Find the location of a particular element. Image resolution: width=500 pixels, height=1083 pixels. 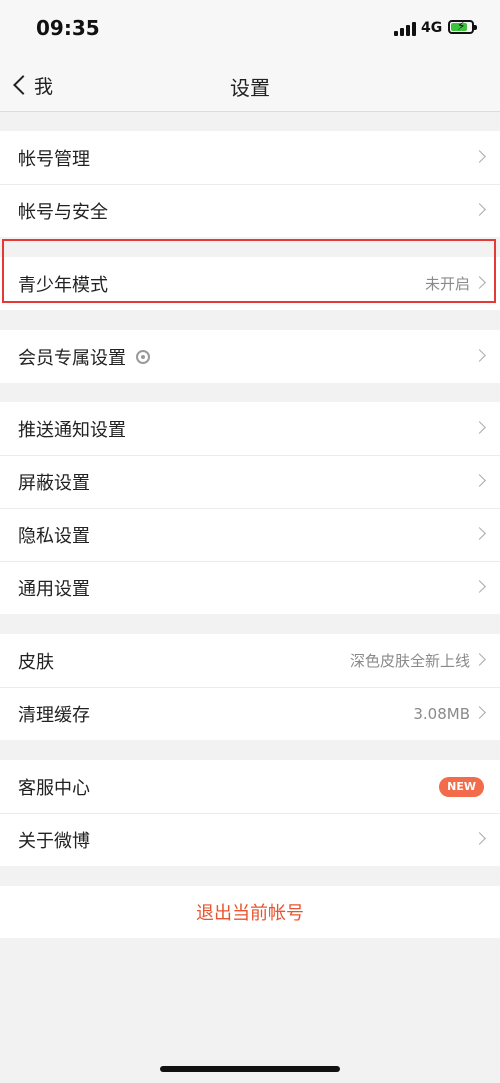

row-account-management: 帐号管理 is located at coordinates (250, 157).